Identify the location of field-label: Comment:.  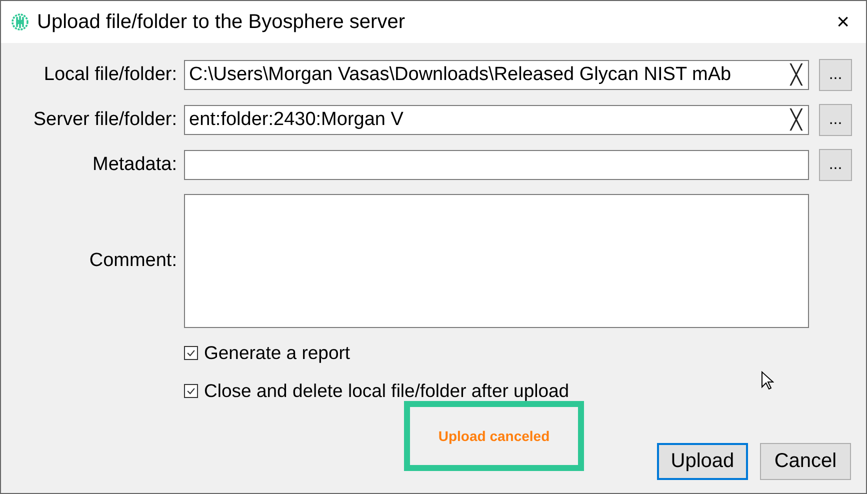
(132, 261).